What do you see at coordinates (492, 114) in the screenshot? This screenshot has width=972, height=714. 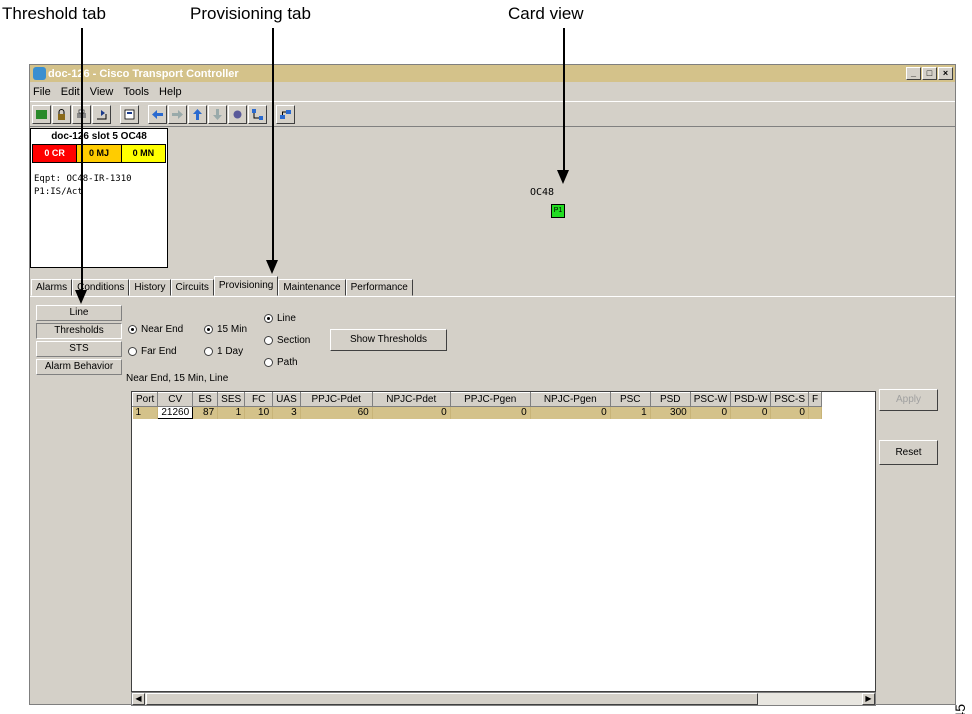 I see `toolbar` at bounding box center [492, 114].